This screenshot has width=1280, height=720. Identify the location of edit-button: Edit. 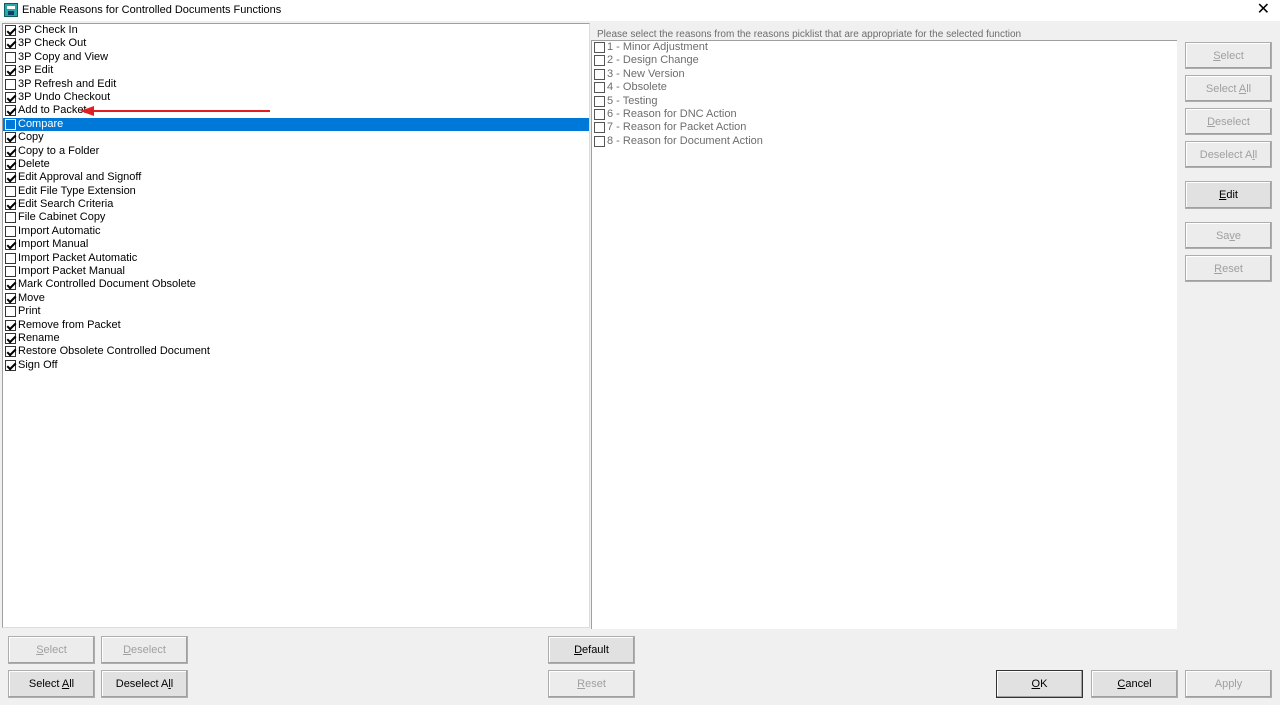
(1228, 195).